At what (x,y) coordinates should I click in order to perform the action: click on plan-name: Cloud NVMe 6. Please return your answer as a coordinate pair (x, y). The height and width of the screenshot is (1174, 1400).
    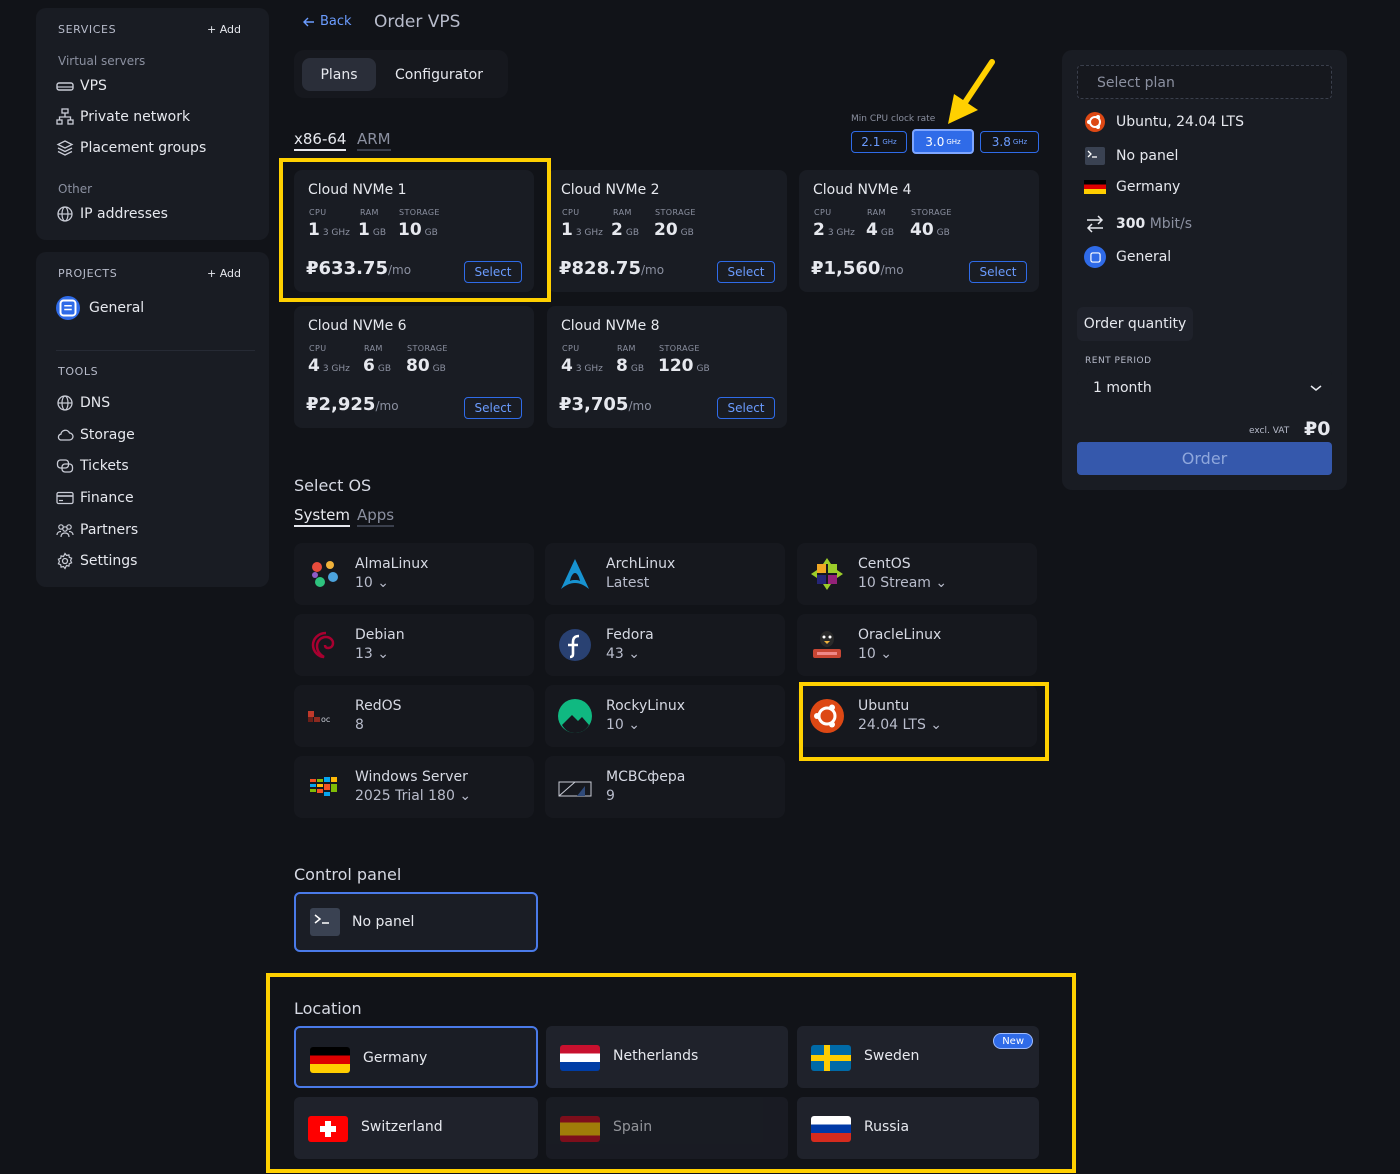
    Looking at the image, I should click on (357, 326).